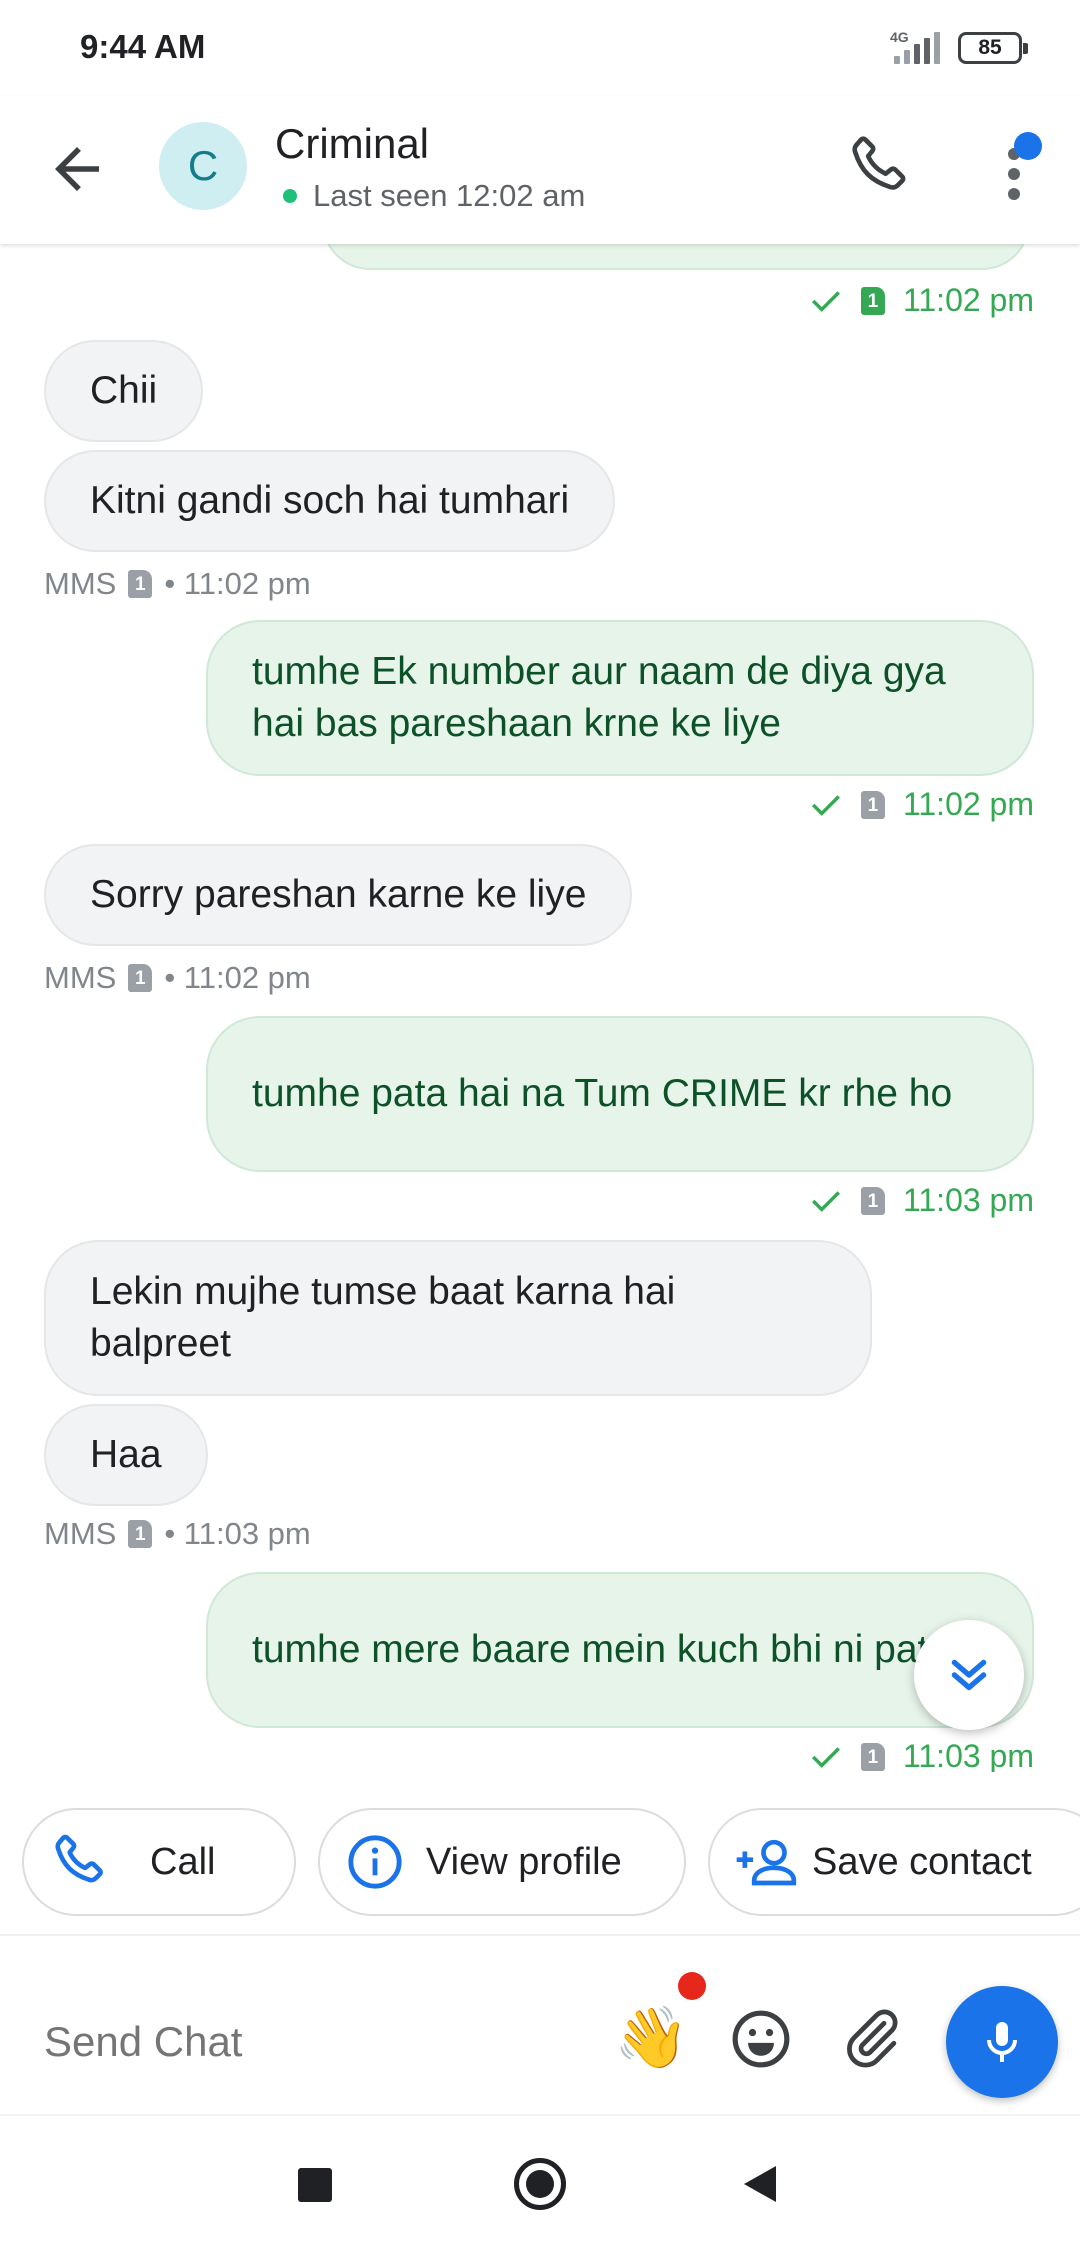 This screenshot has width=1080, height=2246. I want to click on battery-level: 85, so click(990, 47).